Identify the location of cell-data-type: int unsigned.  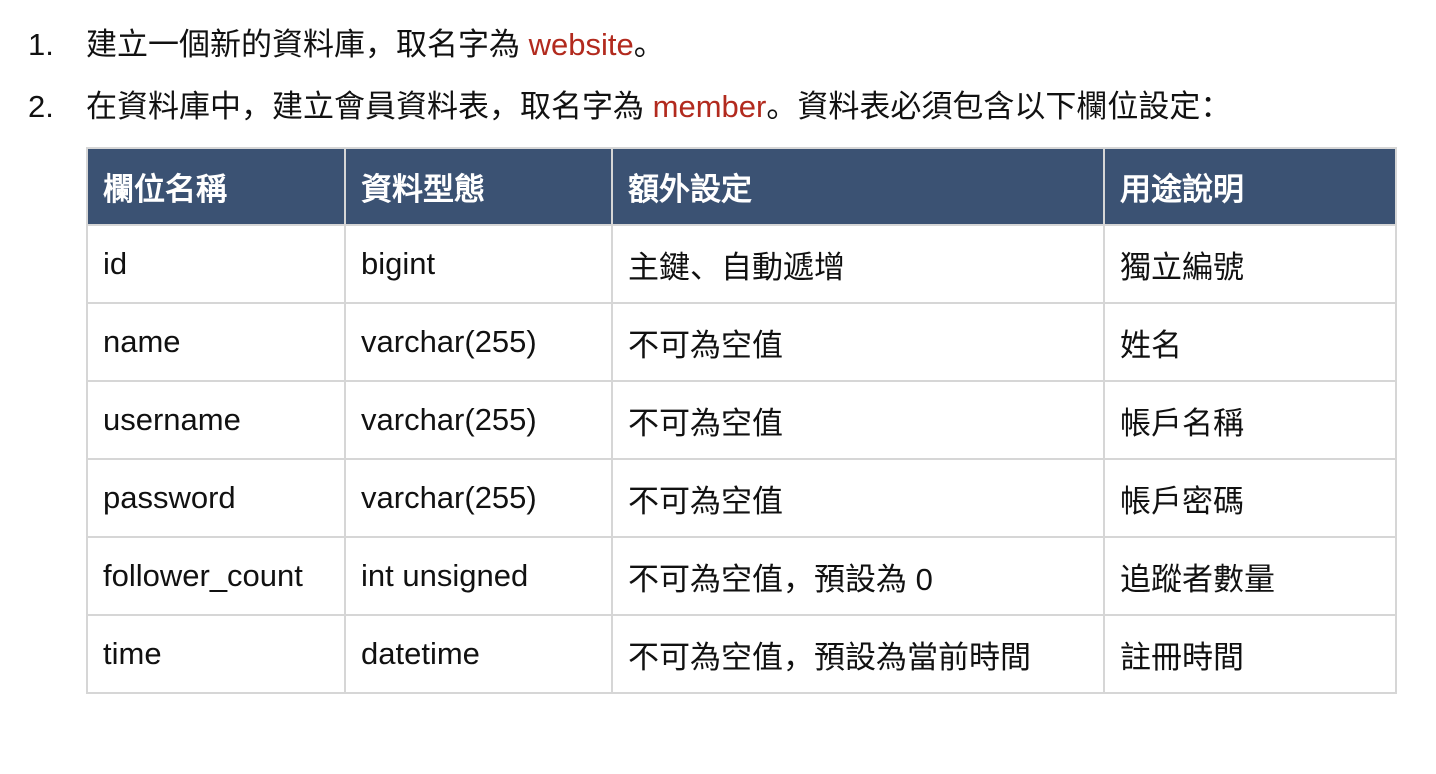
(478, 576).